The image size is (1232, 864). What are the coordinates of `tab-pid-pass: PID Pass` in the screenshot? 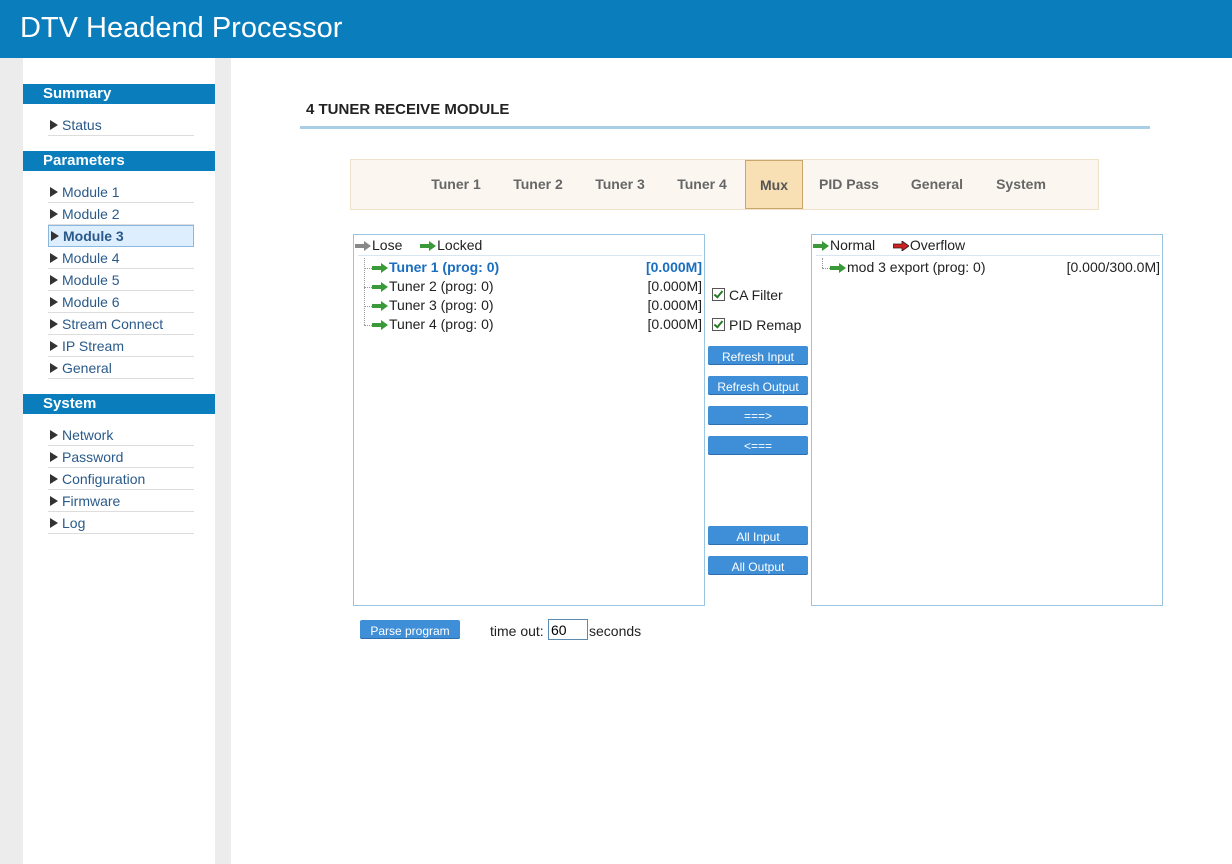 It's located at (849, 184).